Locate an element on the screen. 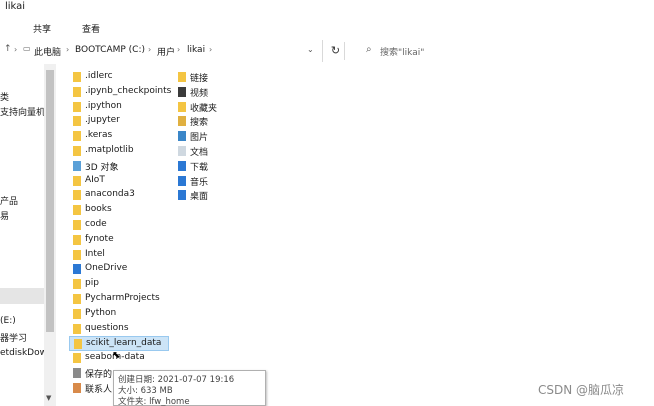 The width and height of the screenshot is (654, 406). file-item-label: 3D 对象 is located at coordinates (102, 167).